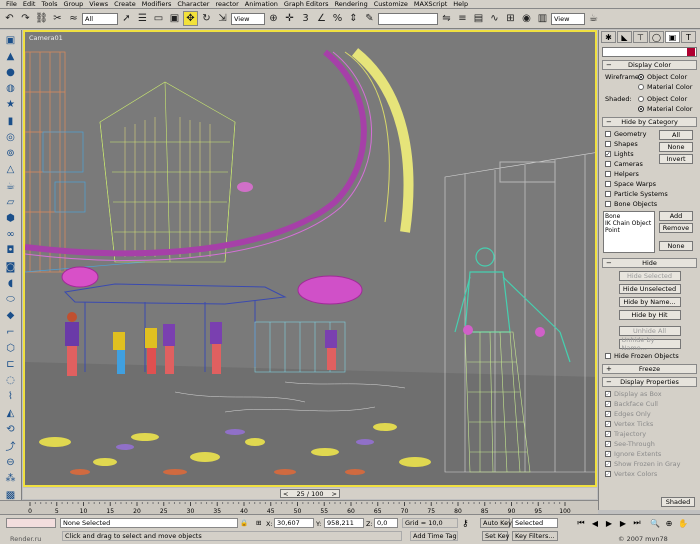 This screenshot has width=700, height=544. What do you see at coordinates (11, 332) in the screenshot?
I see `create-l-ext-icon: ⌐` at bounding box center [11, 332].